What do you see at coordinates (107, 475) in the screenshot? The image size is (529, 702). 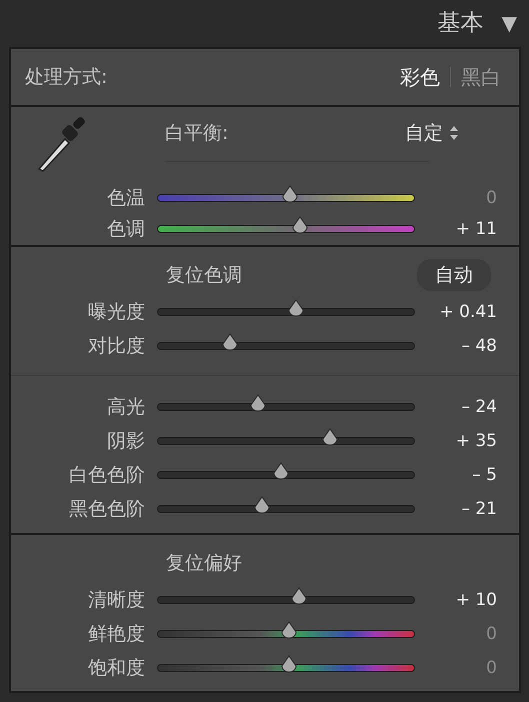 I see `slider-label: 白色色阶` at bounding box center [107, 475].